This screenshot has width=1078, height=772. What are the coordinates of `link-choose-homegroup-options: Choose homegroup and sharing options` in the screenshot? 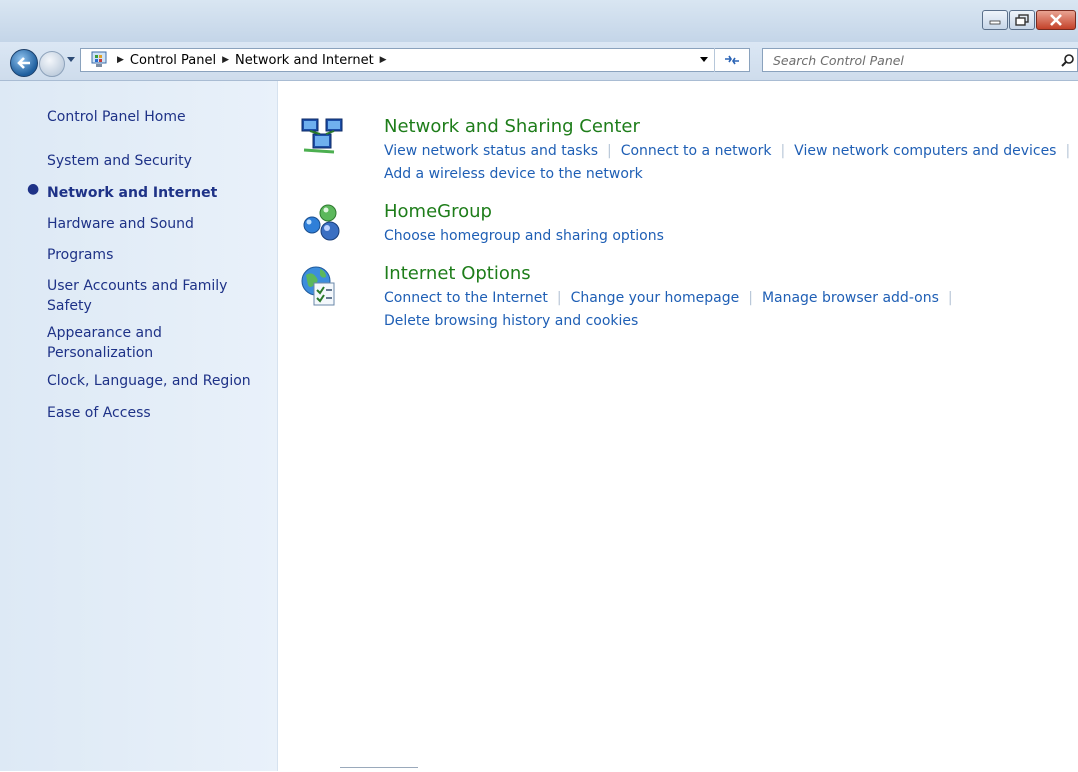 It's located at (524, 236).